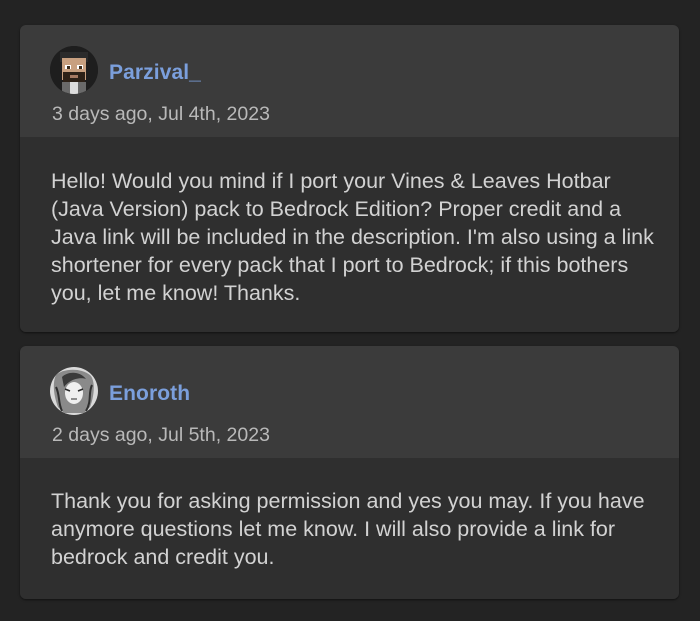  I want to click on timestamp: 3 days ago, Jul 4th, 2023, so click(161, 114).